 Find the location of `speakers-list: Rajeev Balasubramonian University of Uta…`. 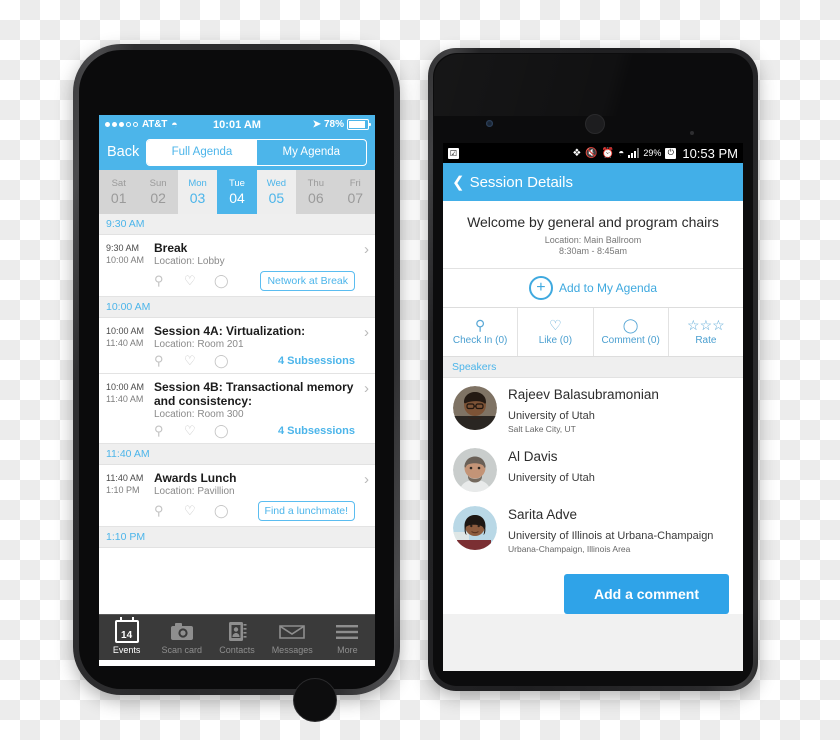

speakers-list: Rajeev Balasubramonian University of Uta… is located at coordinates (593, 469).